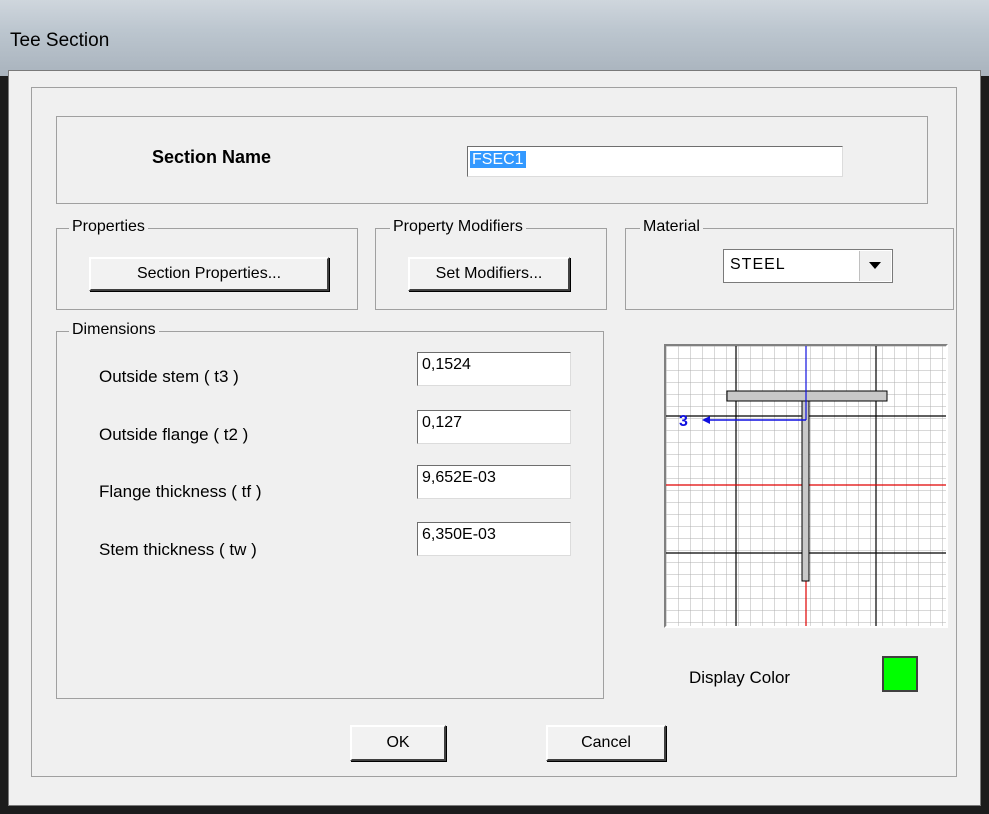 The width and height of the screenshot is (989, 814). What do you see at coordinates (458, 227) in the screenshot?
I see `property-modifiers-legend: Property Modifiers` at bounding box center [458, 227].